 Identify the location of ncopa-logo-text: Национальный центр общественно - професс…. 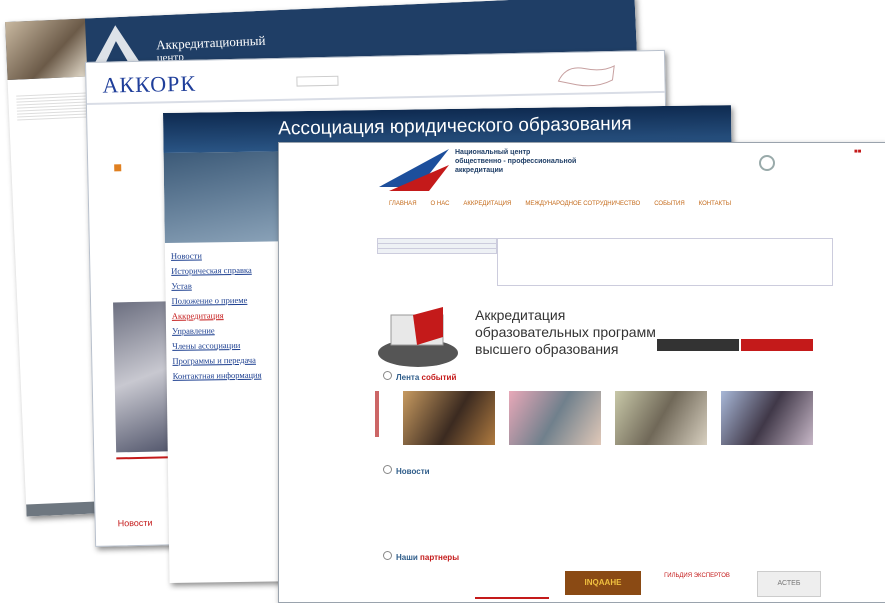
(516, 161).